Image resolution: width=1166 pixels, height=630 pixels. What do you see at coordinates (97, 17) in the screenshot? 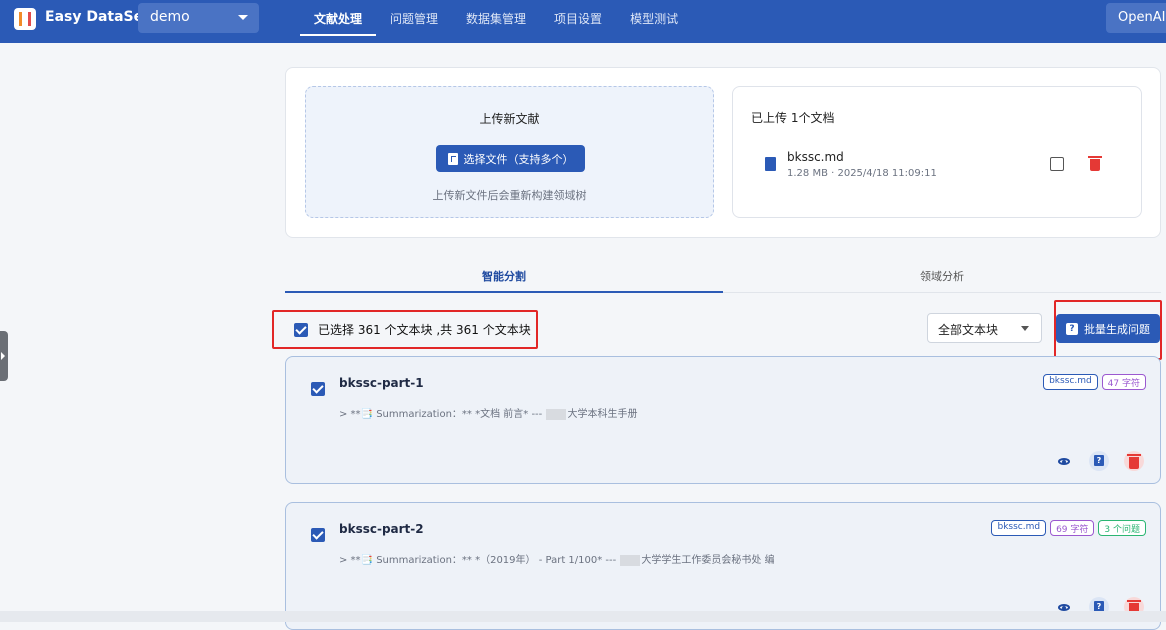
I see `app-title: Easy DataSet` at bounding box center [97, 17].